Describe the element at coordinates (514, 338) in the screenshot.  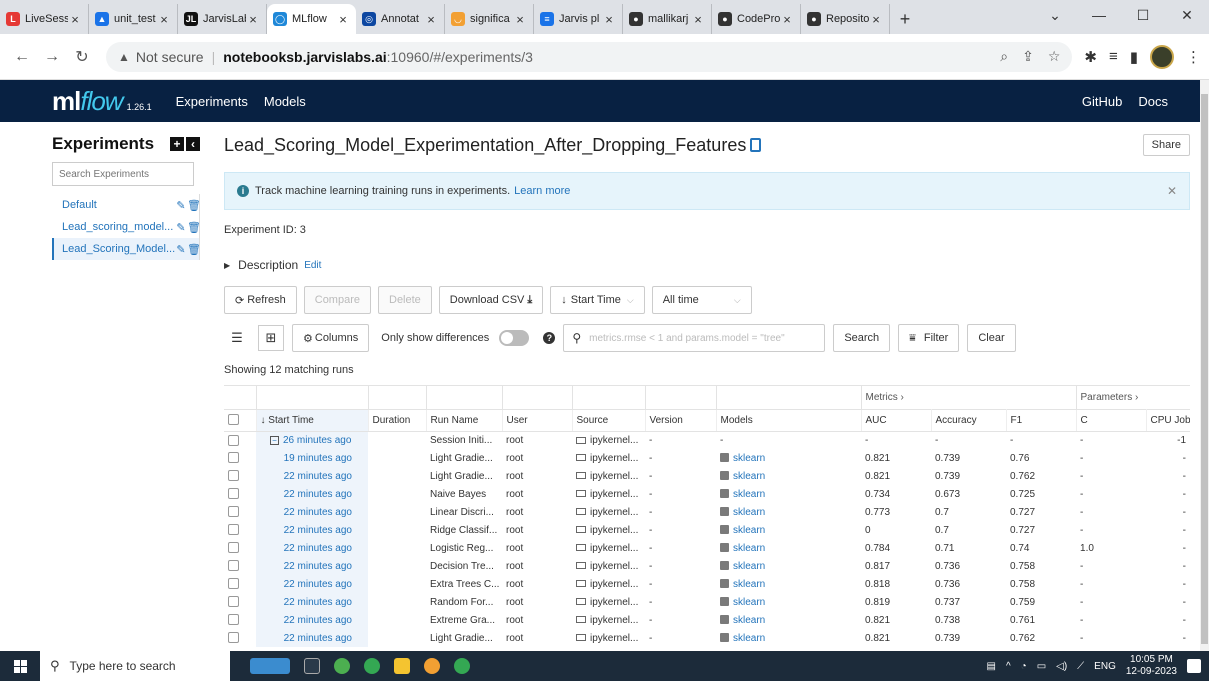
I see `only-differences-toggle` at that location.